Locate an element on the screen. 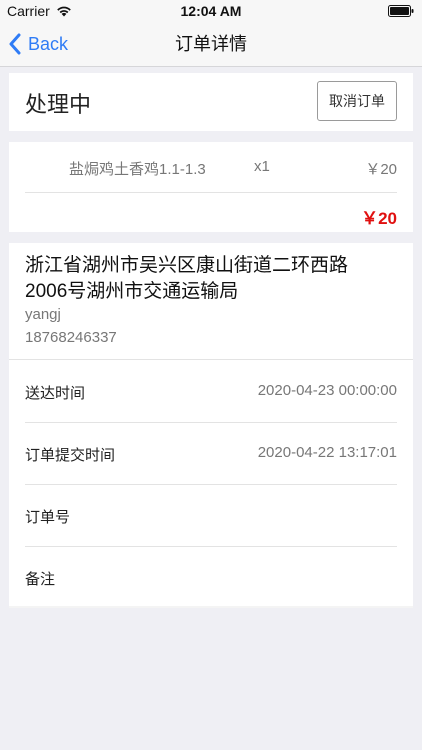  list-item: 盐焗鸡土香鸡1.1-1.3 x1 ￥20 is located at coordinates (211, 167).